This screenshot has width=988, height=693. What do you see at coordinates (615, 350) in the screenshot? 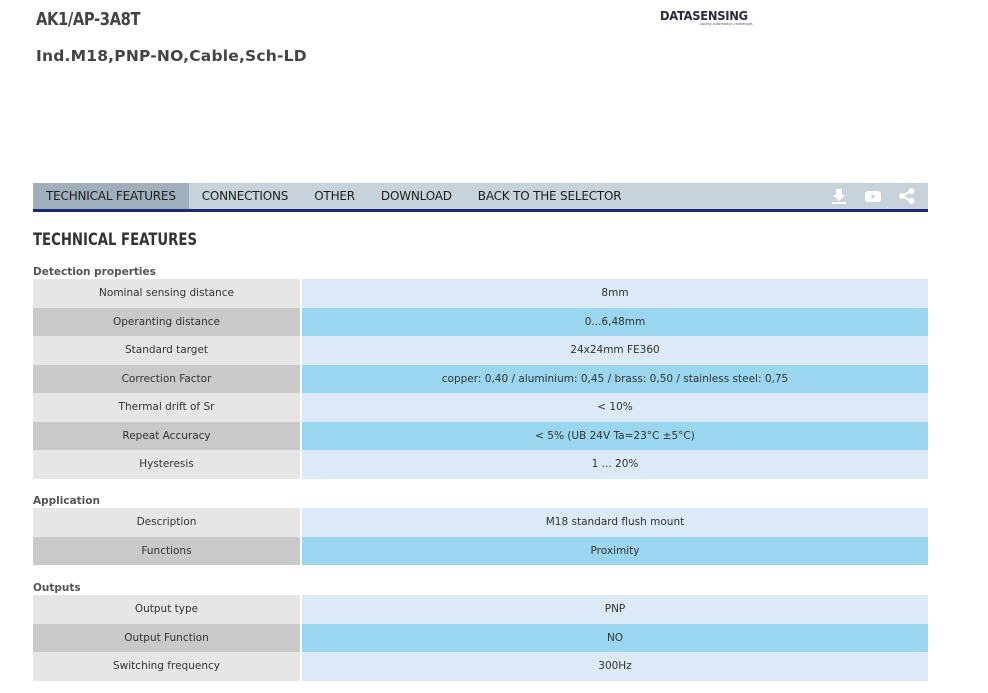
I see `row-value: 24x24mm FE360` at bounding box center [615, 350].